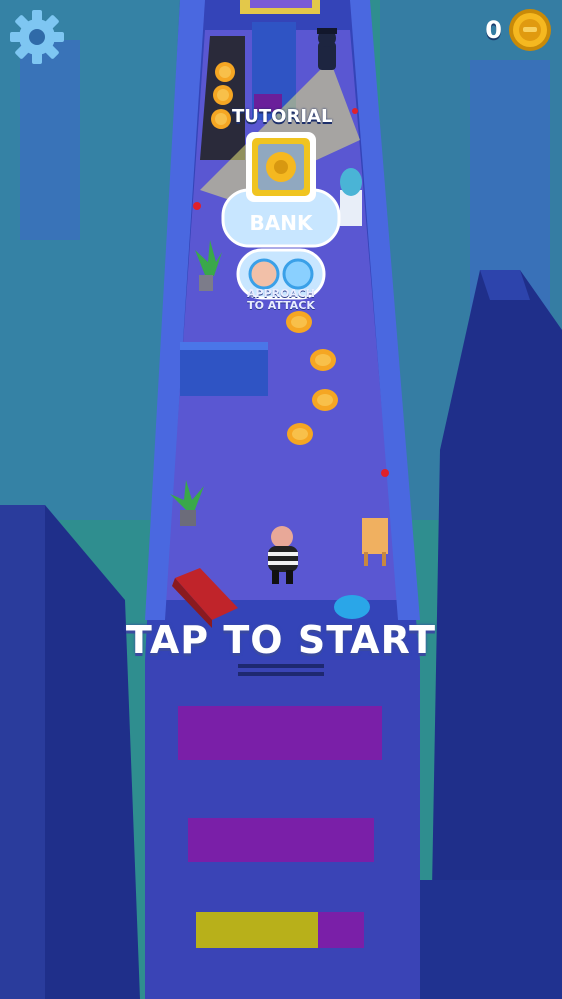 The image size is (562, 999). What do you see at coordinates (298, 274) in the screenshot?
I see `target-icon` at bounding box center [298, 274].